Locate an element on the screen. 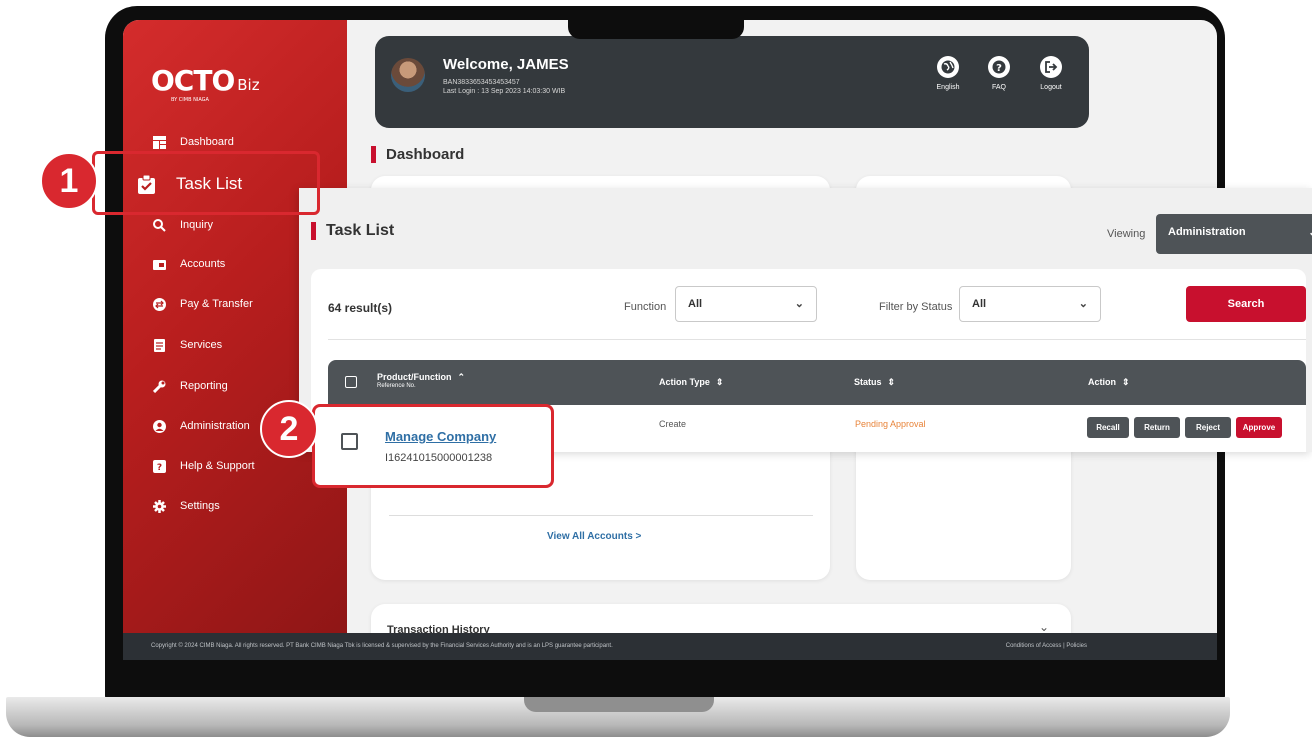 This screenshot has height=737, width=1312. search-button: Search is located at coordinates (1246, 304).